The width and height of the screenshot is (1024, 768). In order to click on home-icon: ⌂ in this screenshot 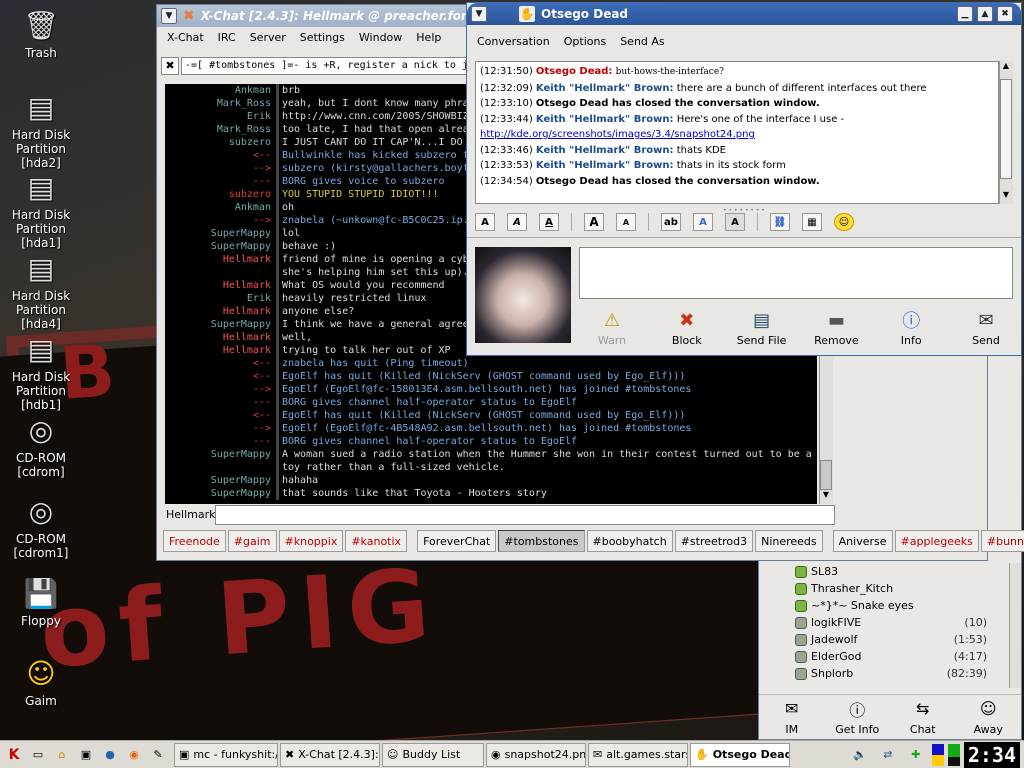, I will do `click(62, 755)`.